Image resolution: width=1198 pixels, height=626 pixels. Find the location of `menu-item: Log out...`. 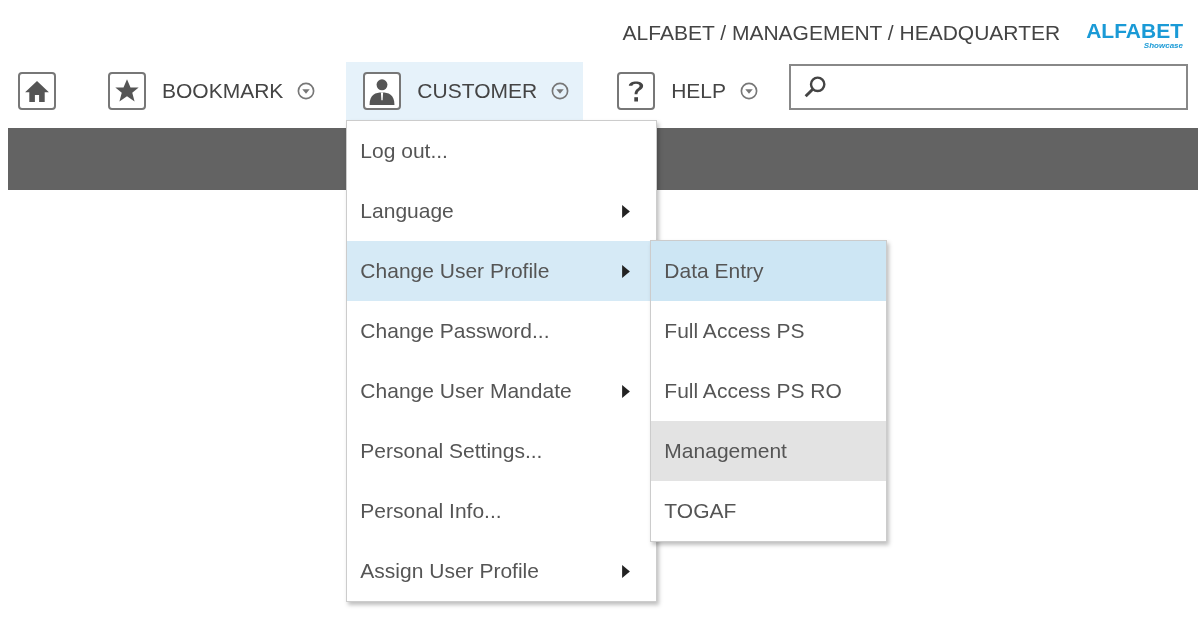

menu-item: Log out... is located at coordinates (502, 151).